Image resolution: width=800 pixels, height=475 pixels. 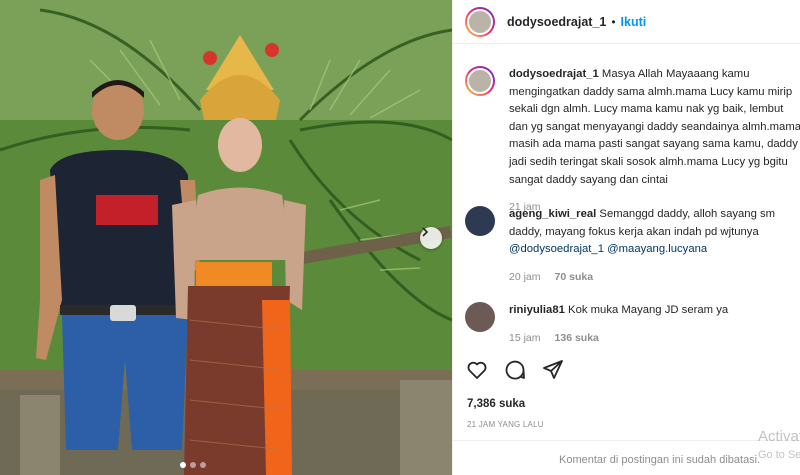 I want to click on share-icon, so click(x=553, y=370).